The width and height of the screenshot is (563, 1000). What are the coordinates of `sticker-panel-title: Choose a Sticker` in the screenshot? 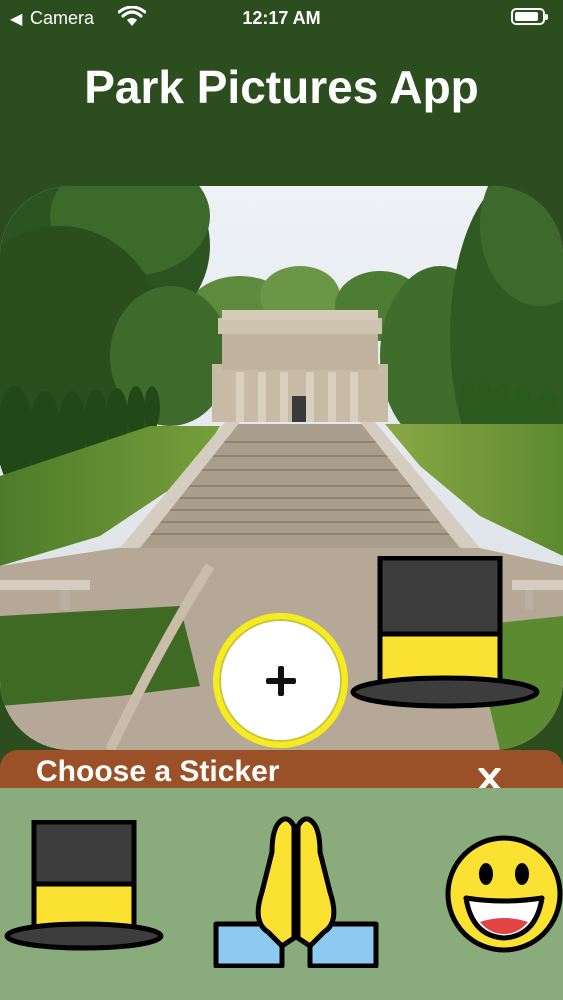 It's located at (158, 771).